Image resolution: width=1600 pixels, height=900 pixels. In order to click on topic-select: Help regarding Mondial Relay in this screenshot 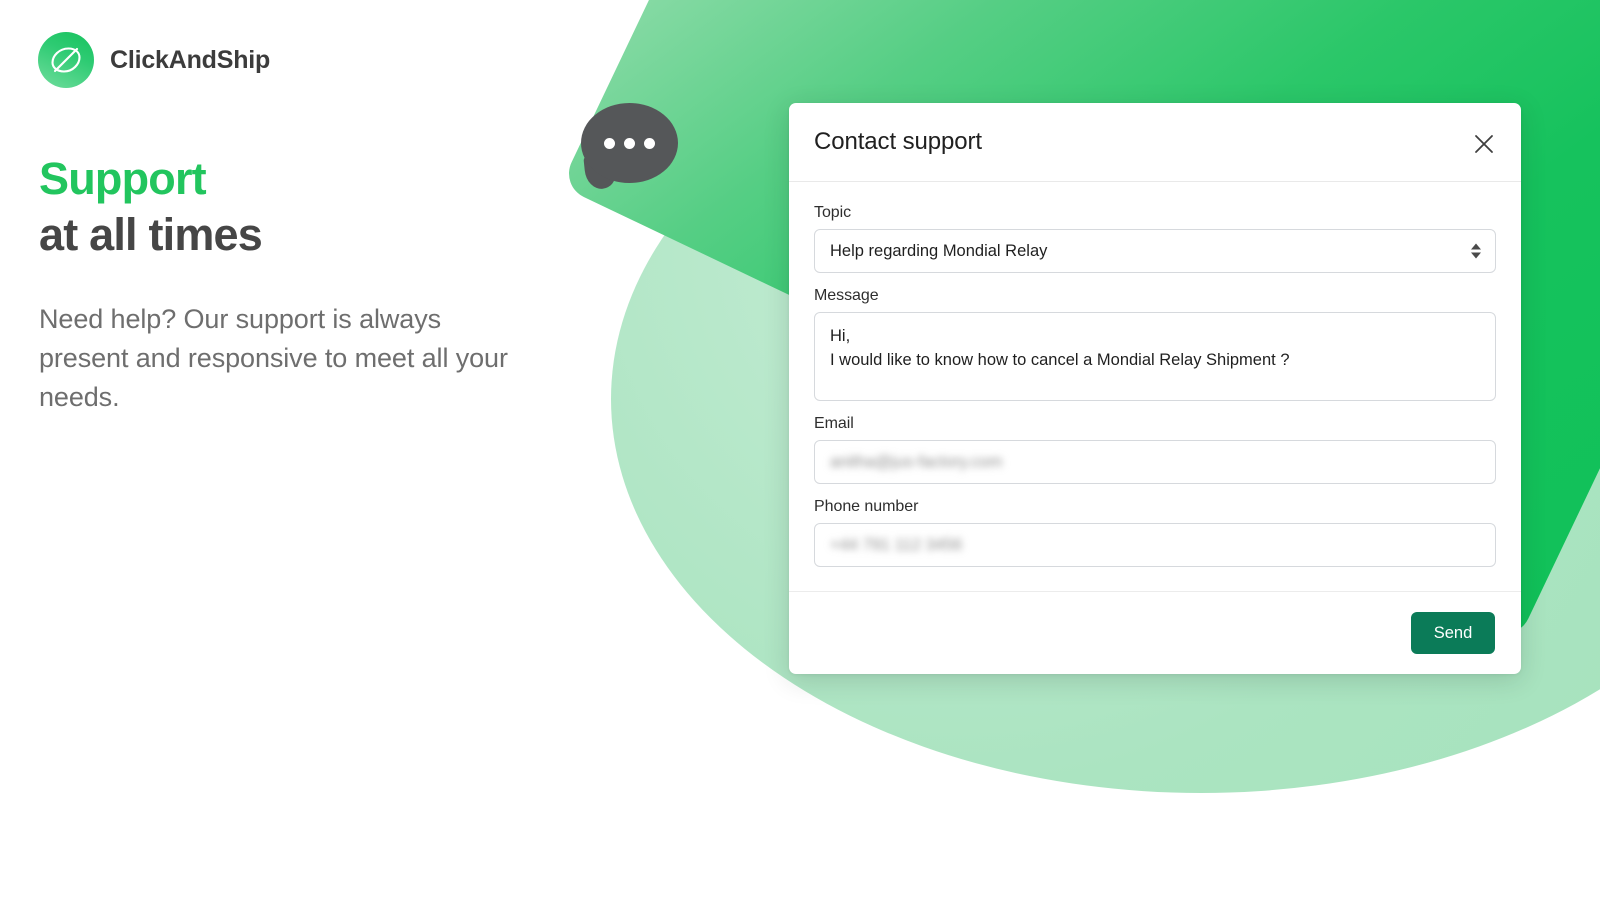, I will do `click(1155, 251)`.